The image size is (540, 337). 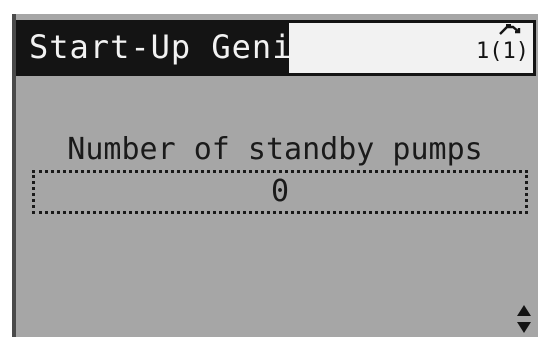 I want to click on menu-index: 1(1), so click(x=502, y=51).